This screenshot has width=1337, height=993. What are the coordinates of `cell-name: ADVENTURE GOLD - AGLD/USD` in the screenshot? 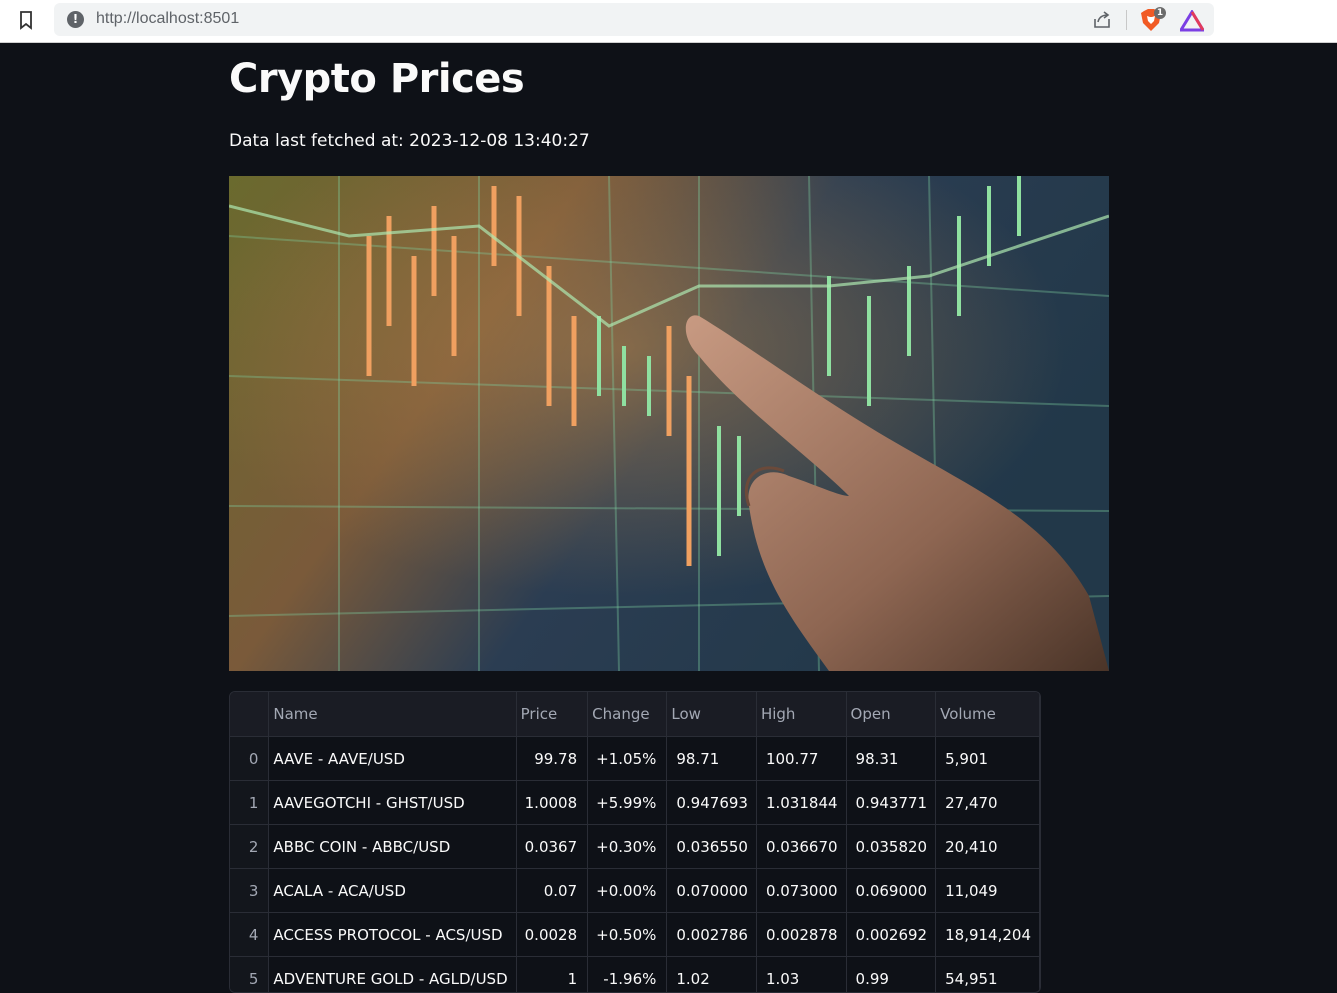 It's located at (392, 975).